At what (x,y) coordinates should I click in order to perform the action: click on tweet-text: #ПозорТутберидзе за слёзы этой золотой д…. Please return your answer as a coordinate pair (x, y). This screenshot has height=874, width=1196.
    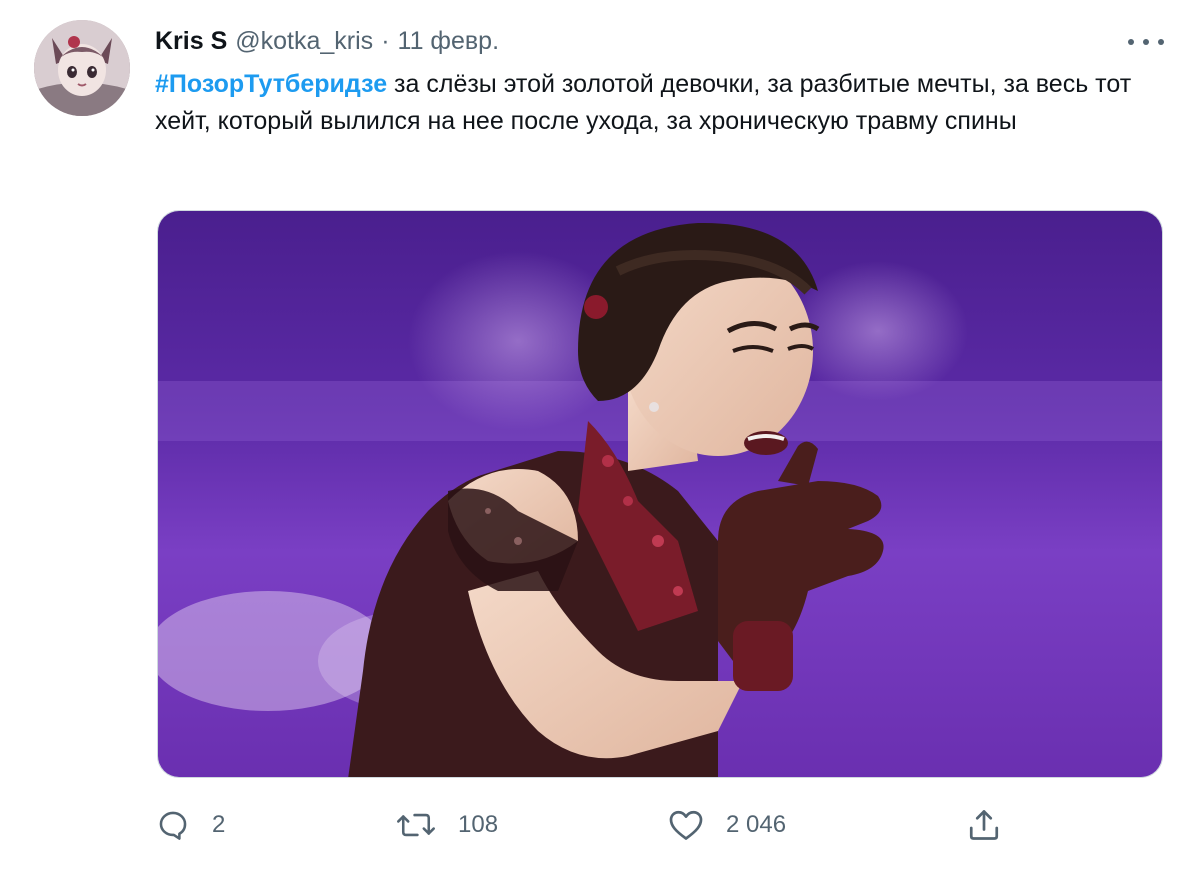
    Looking at the image, I should click on (660, 103).